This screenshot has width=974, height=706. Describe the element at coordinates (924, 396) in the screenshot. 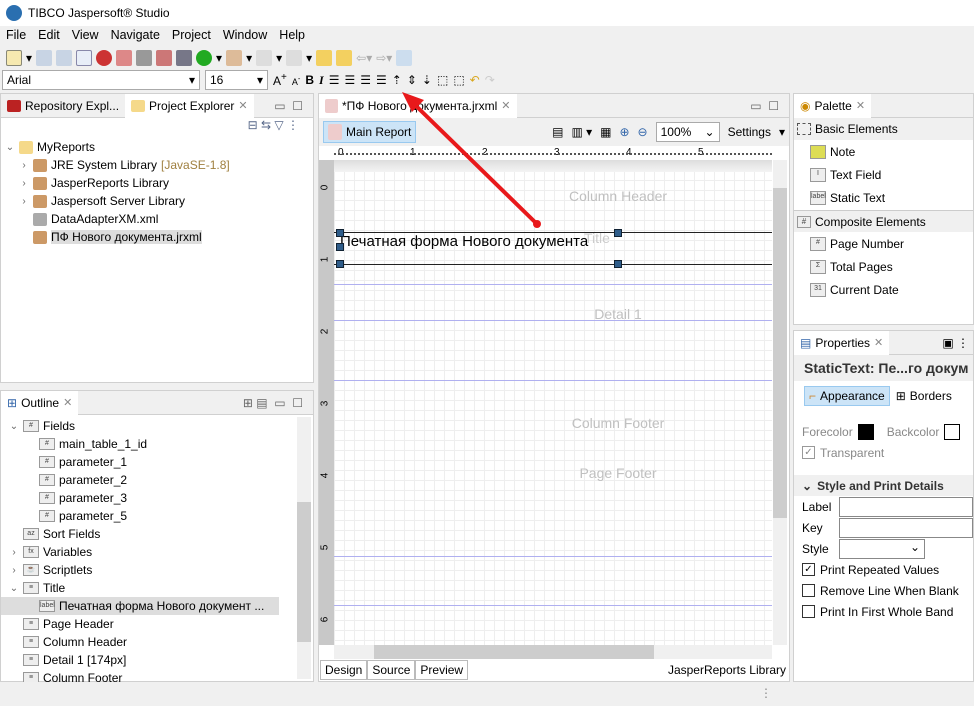

I see `tab-borders: ⊞ Borders` at that location.